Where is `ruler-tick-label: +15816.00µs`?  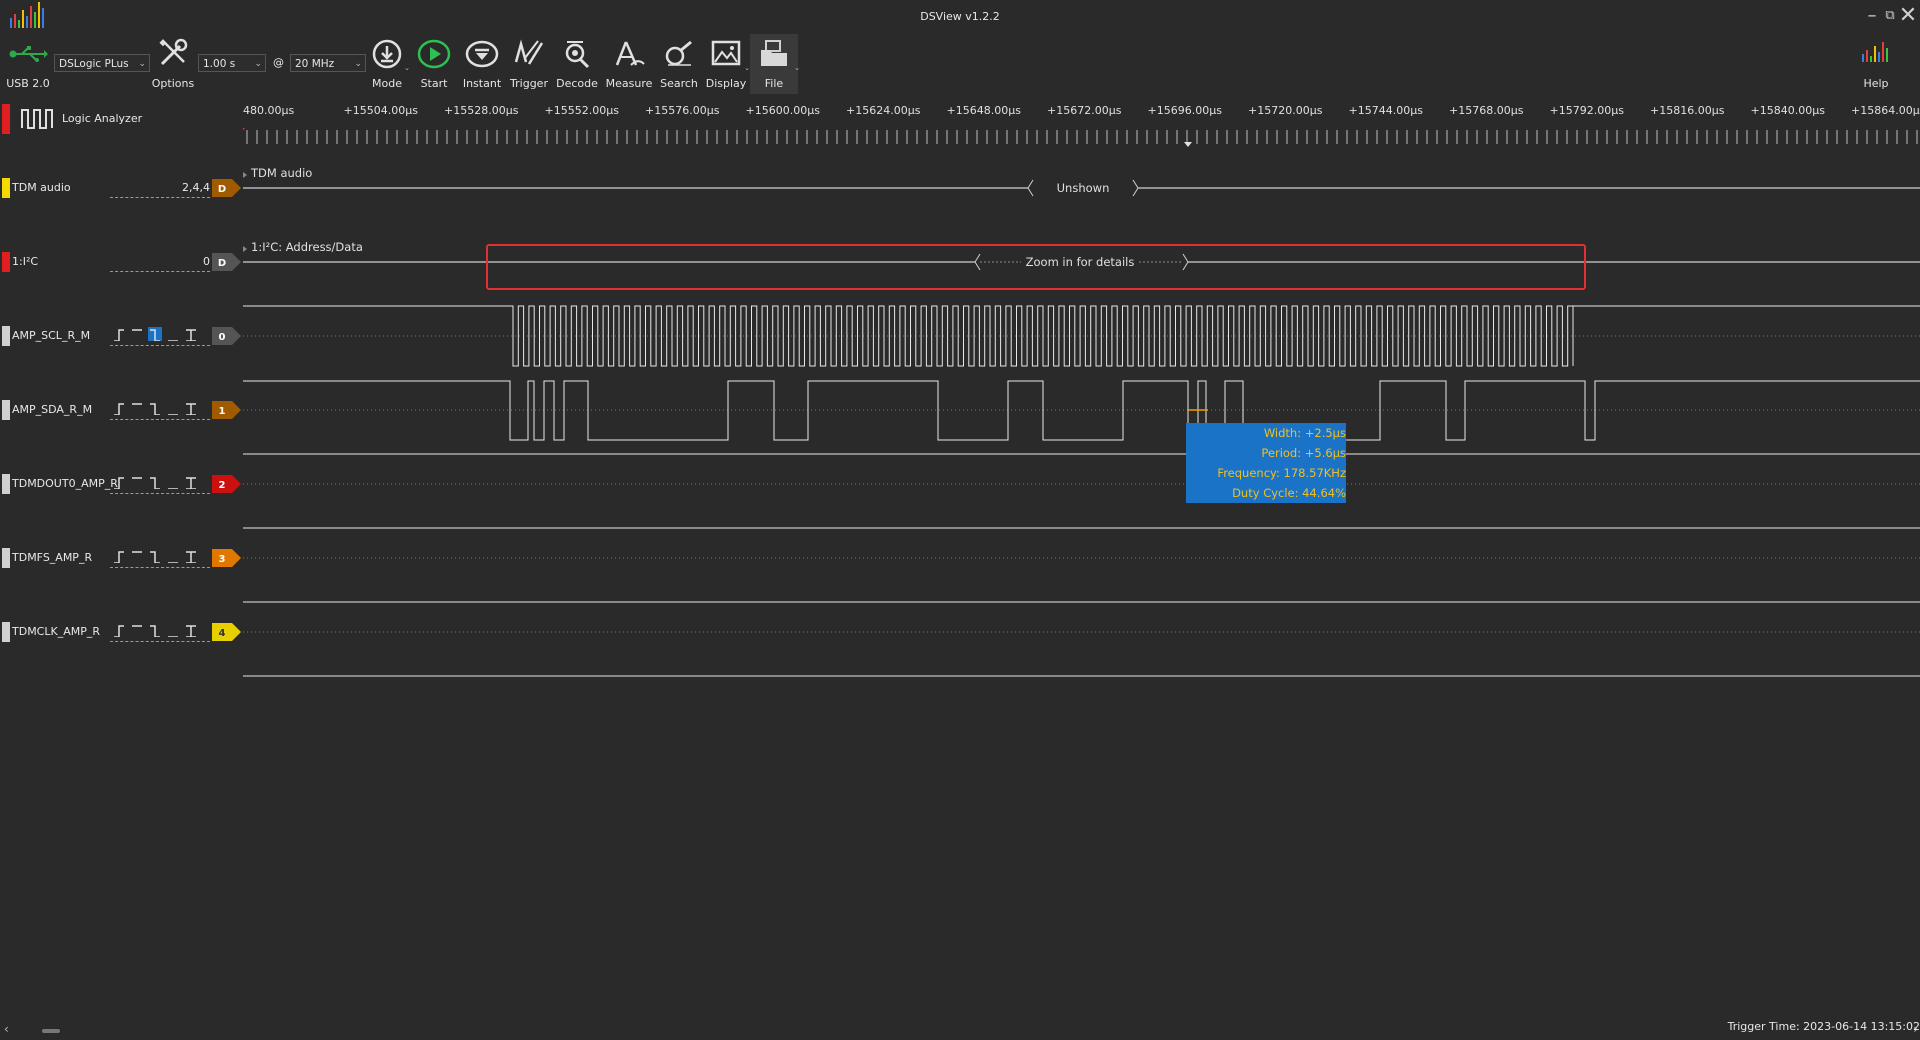 ruler-tick-label: +15816.00µs is located at coordinates (1687, 110).